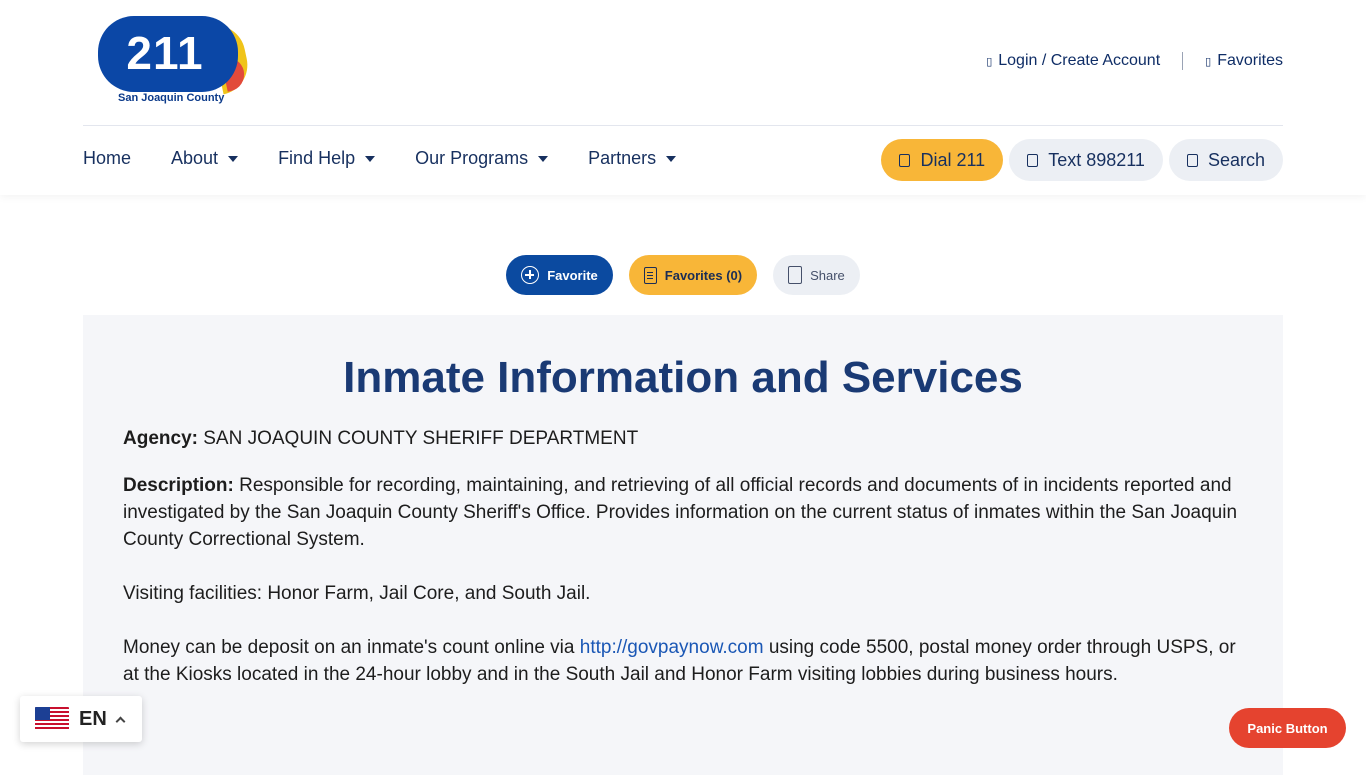 This screenshot has width=1366, height=775. What do you see at coordinates (953, 159) in the screenshot?
I see `dial-label: Dial 211` at bounding box center [953, 159].